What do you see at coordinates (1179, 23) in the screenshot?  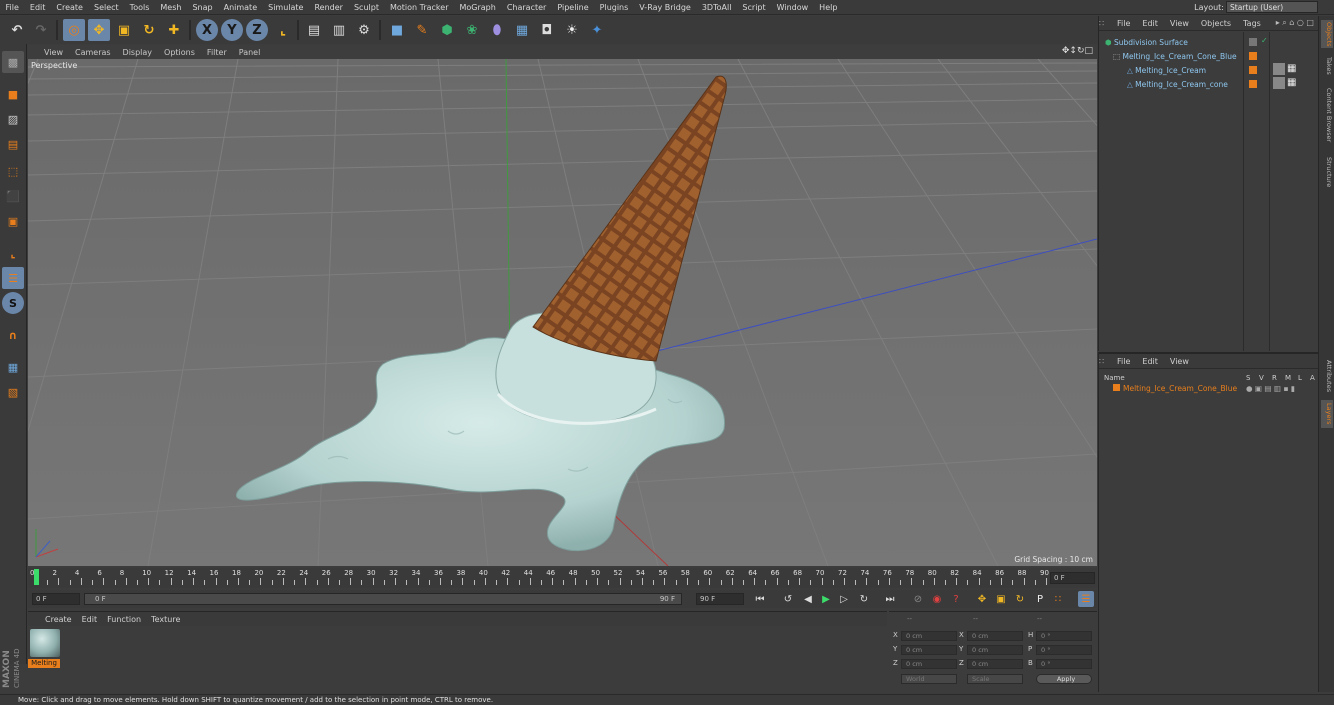 I see `object-menu-view: View` at bounding box center [1179, 23].